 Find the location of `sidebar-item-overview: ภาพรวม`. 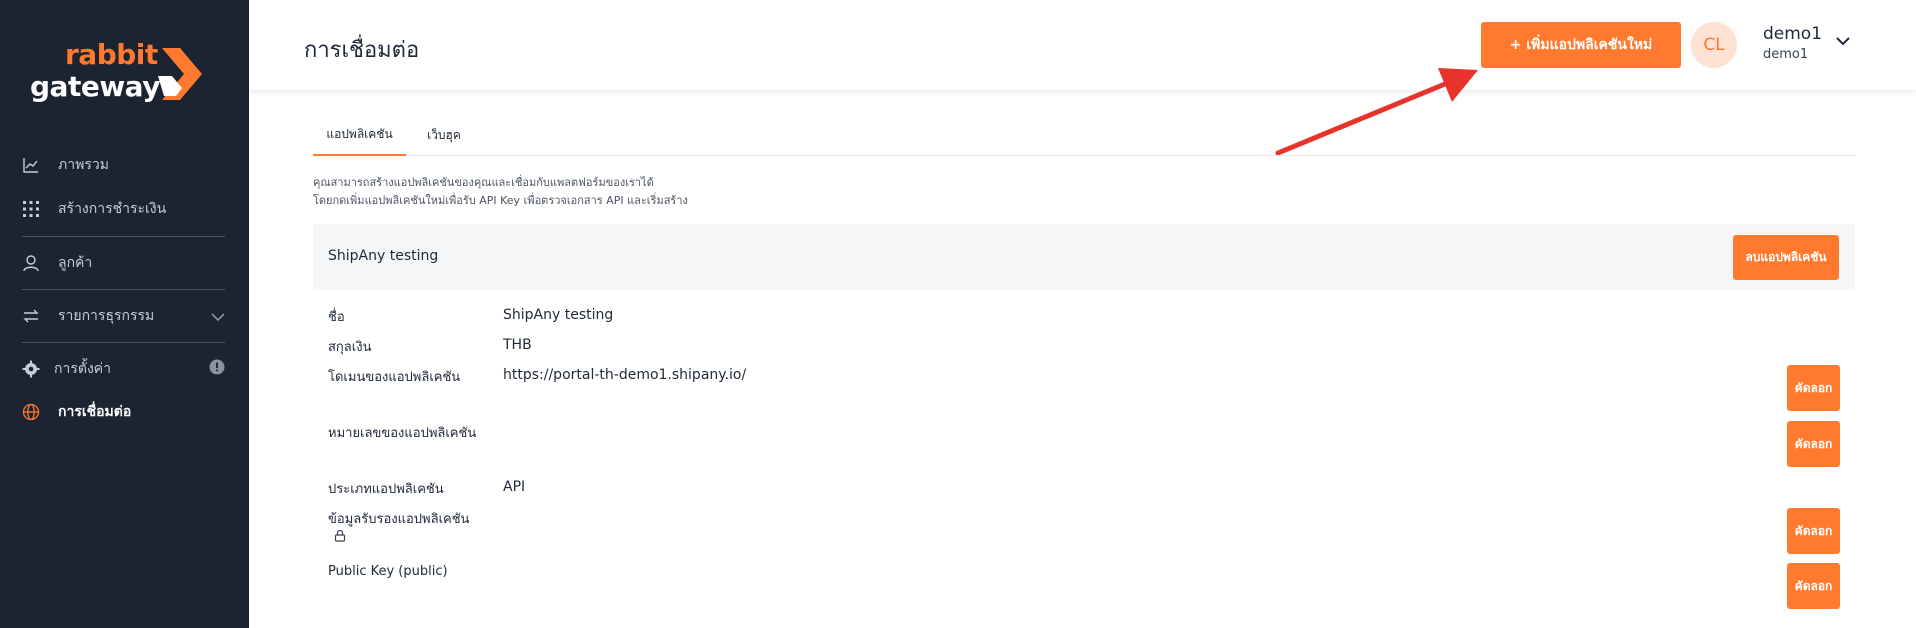

sidebar-item-overview: ภาพรวม is located at coordinates (124, 165).